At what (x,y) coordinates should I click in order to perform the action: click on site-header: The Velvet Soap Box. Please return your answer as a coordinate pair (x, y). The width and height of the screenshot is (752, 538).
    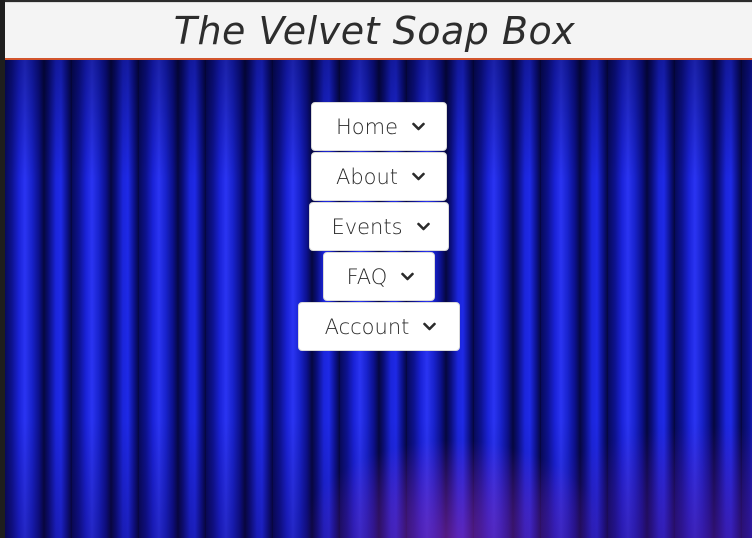
    Looking at the image, I should click on (378, 31).